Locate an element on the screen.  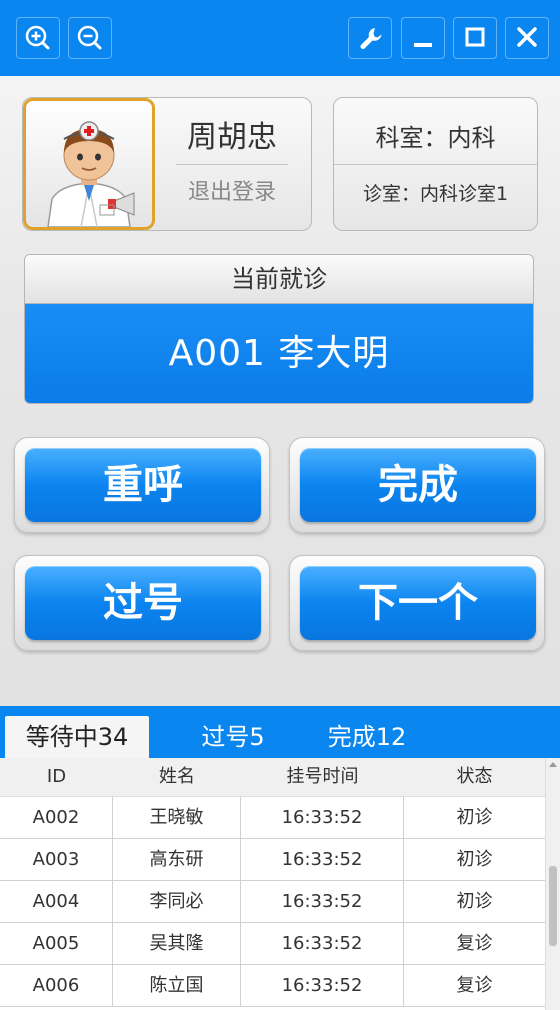
current-patient-panel: 当前就诊 A001 李大明 is located at coordinates (279, 329).